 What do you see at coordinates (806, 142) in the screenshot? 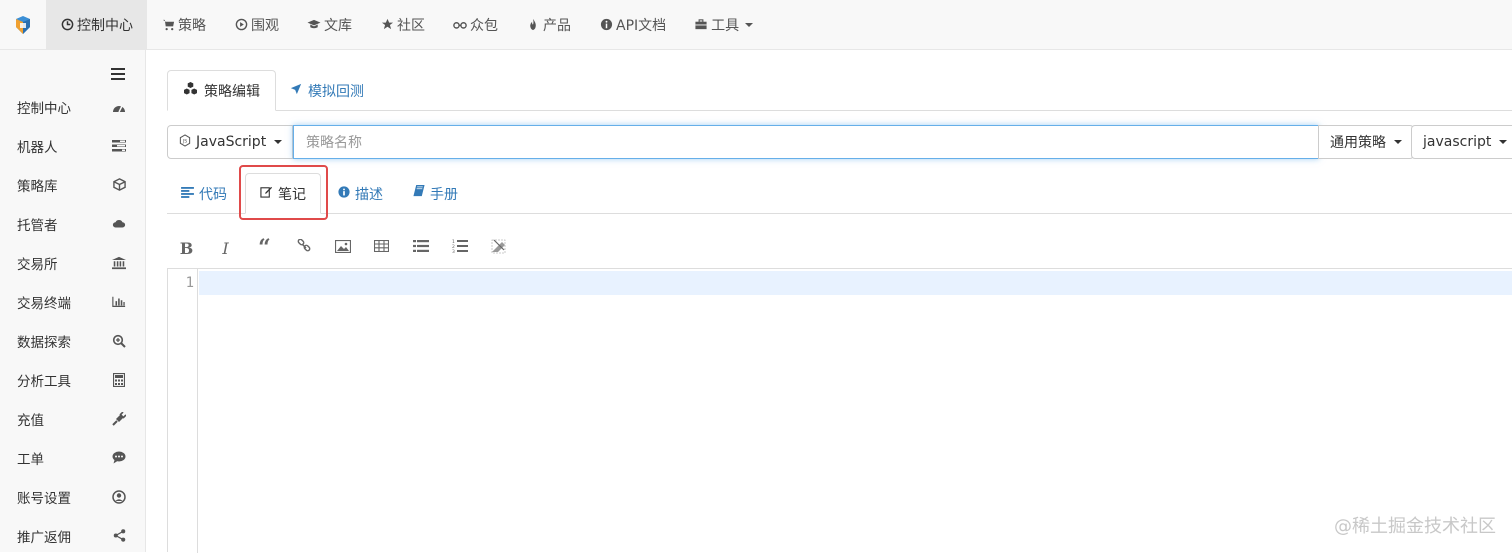
I see `strategy-name-input` at bounding box center [806, 142].